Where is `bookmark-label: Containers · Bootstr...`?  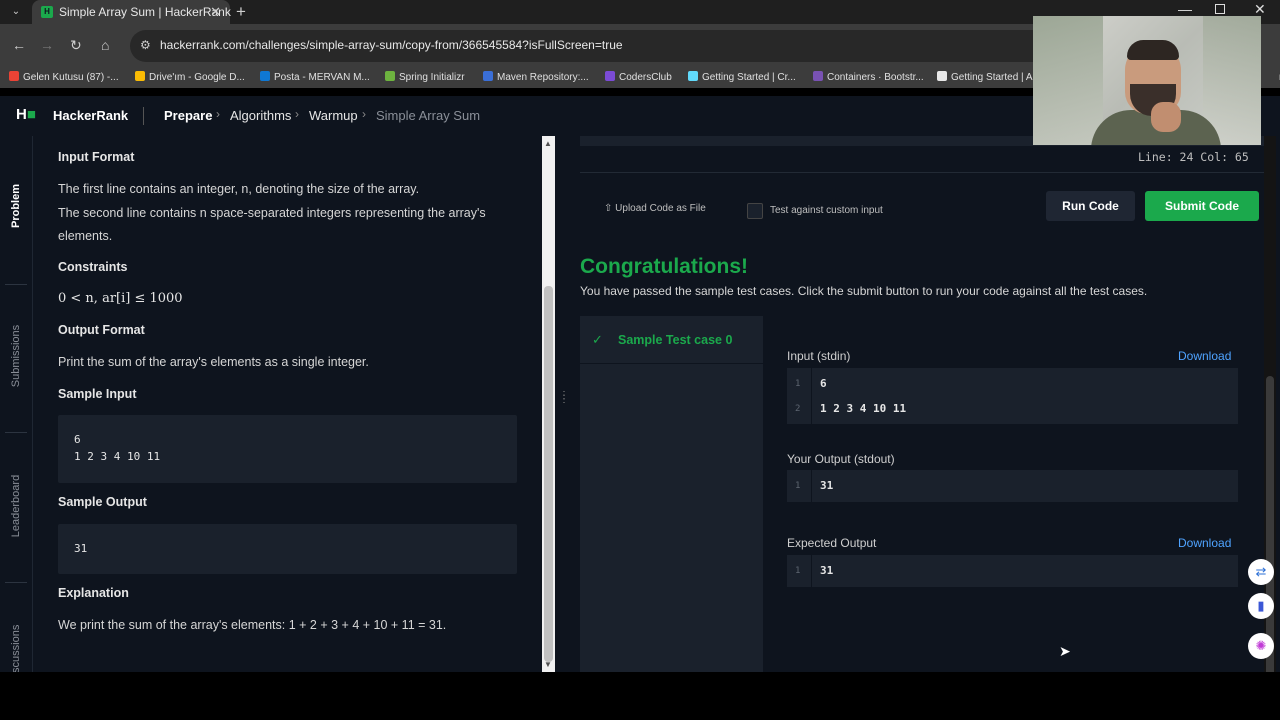
bookmark-label: Containers · Bootstr... is located at coordinates (875, 77).